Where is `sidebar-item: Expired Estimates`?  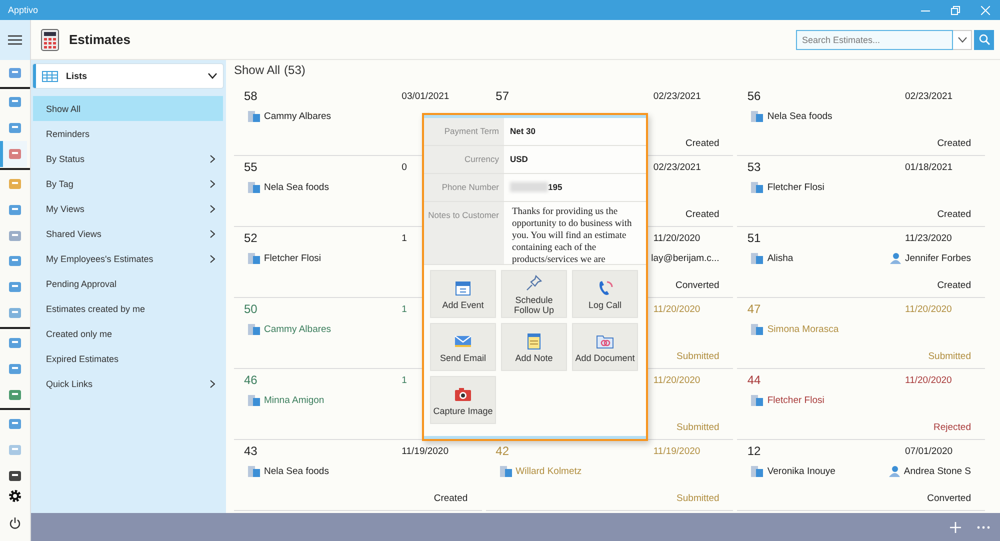 sidebar-item: Expired Estimates is located at coordinates (128, 358).